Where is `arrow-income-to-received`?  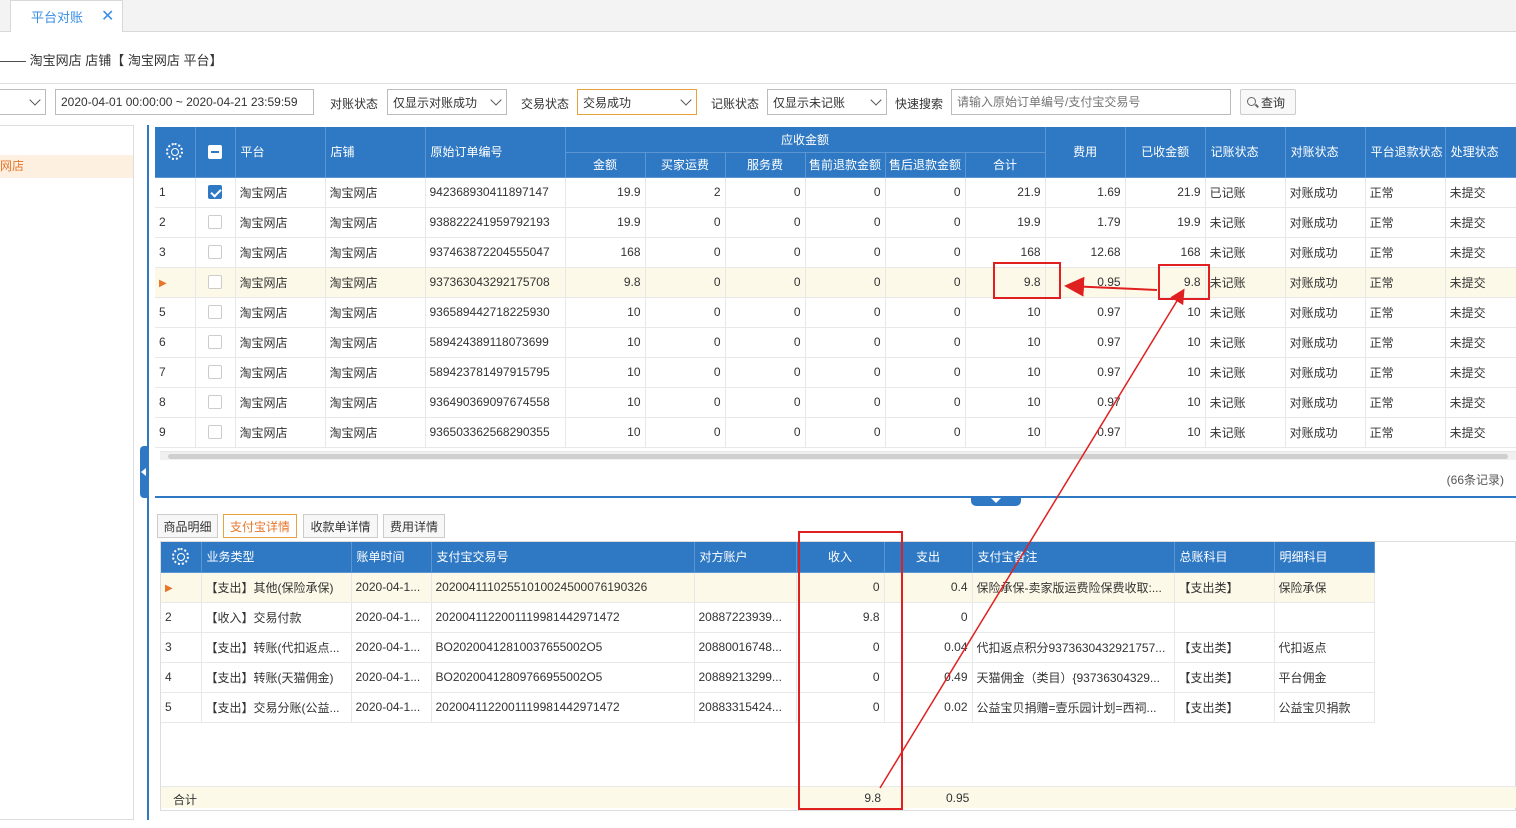 arrow-income-to-received is located at coordinates (1032, 538).